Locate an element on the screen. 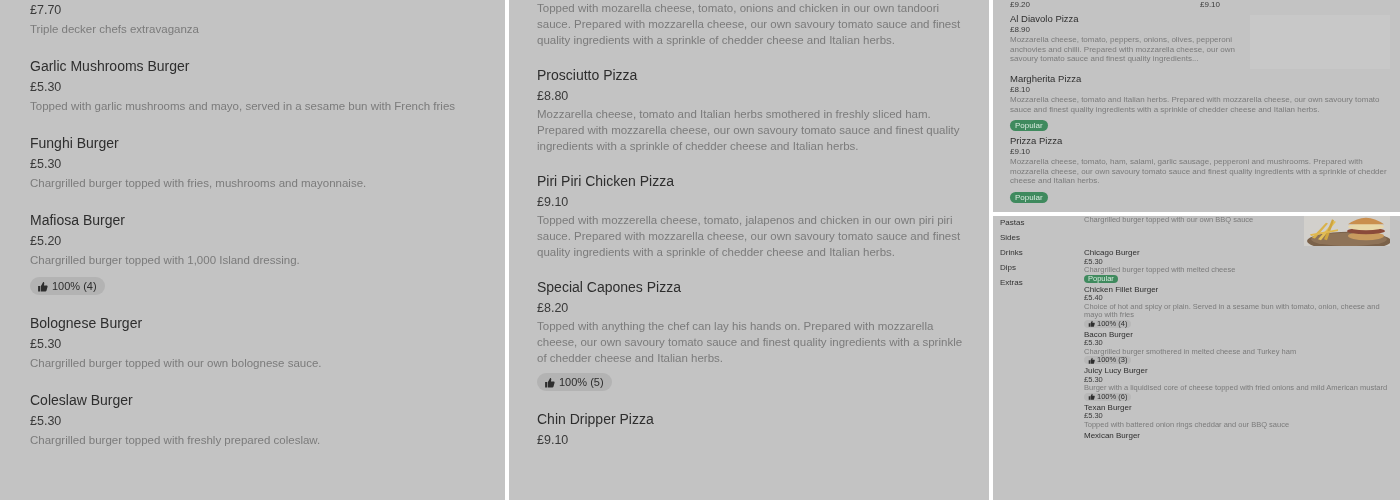  dish-description: Triple decker chefs extravaganza is located at coordinates (115, 29).